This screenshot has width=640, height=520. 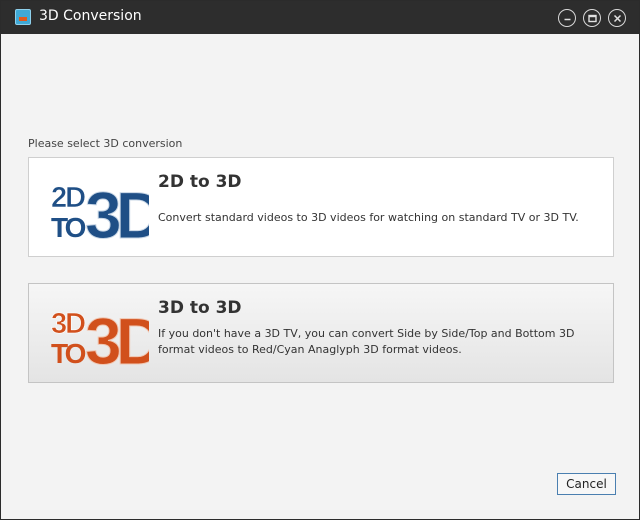 I want to click on close-icon, so click(x=617, y=18).